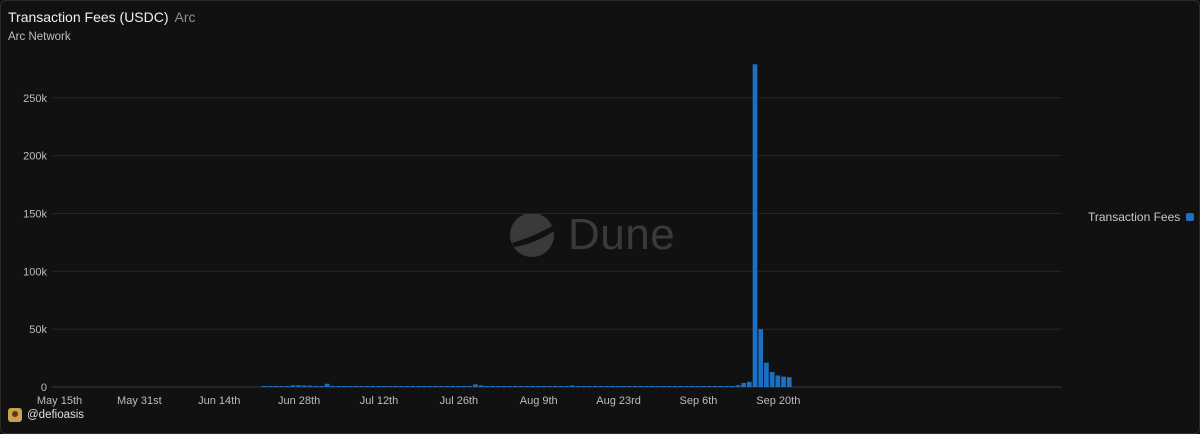  Describe the element at coordinates (379, 401) in the screenshot. I see `x-tick-label: Jul 12th` at that location.